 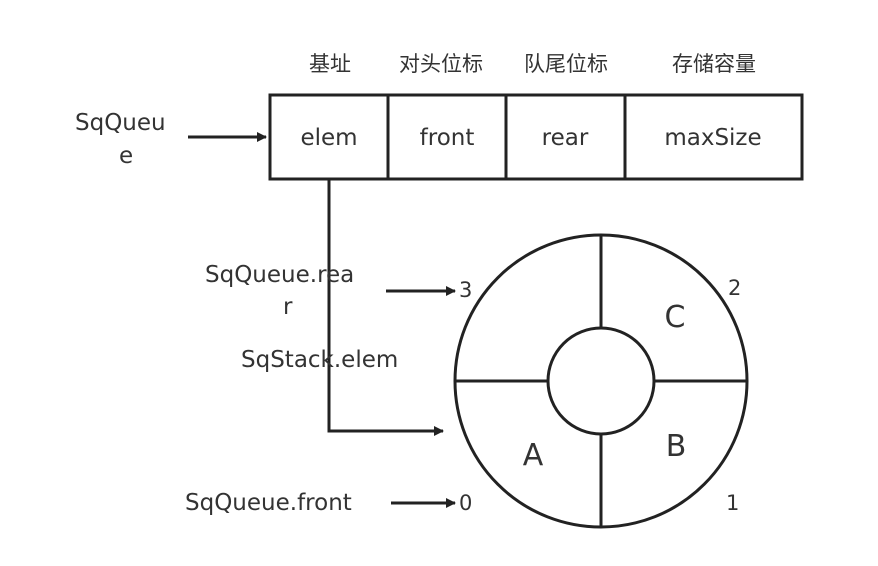 I want to click on header-base-address: 基址, so click(x=330, y=64).